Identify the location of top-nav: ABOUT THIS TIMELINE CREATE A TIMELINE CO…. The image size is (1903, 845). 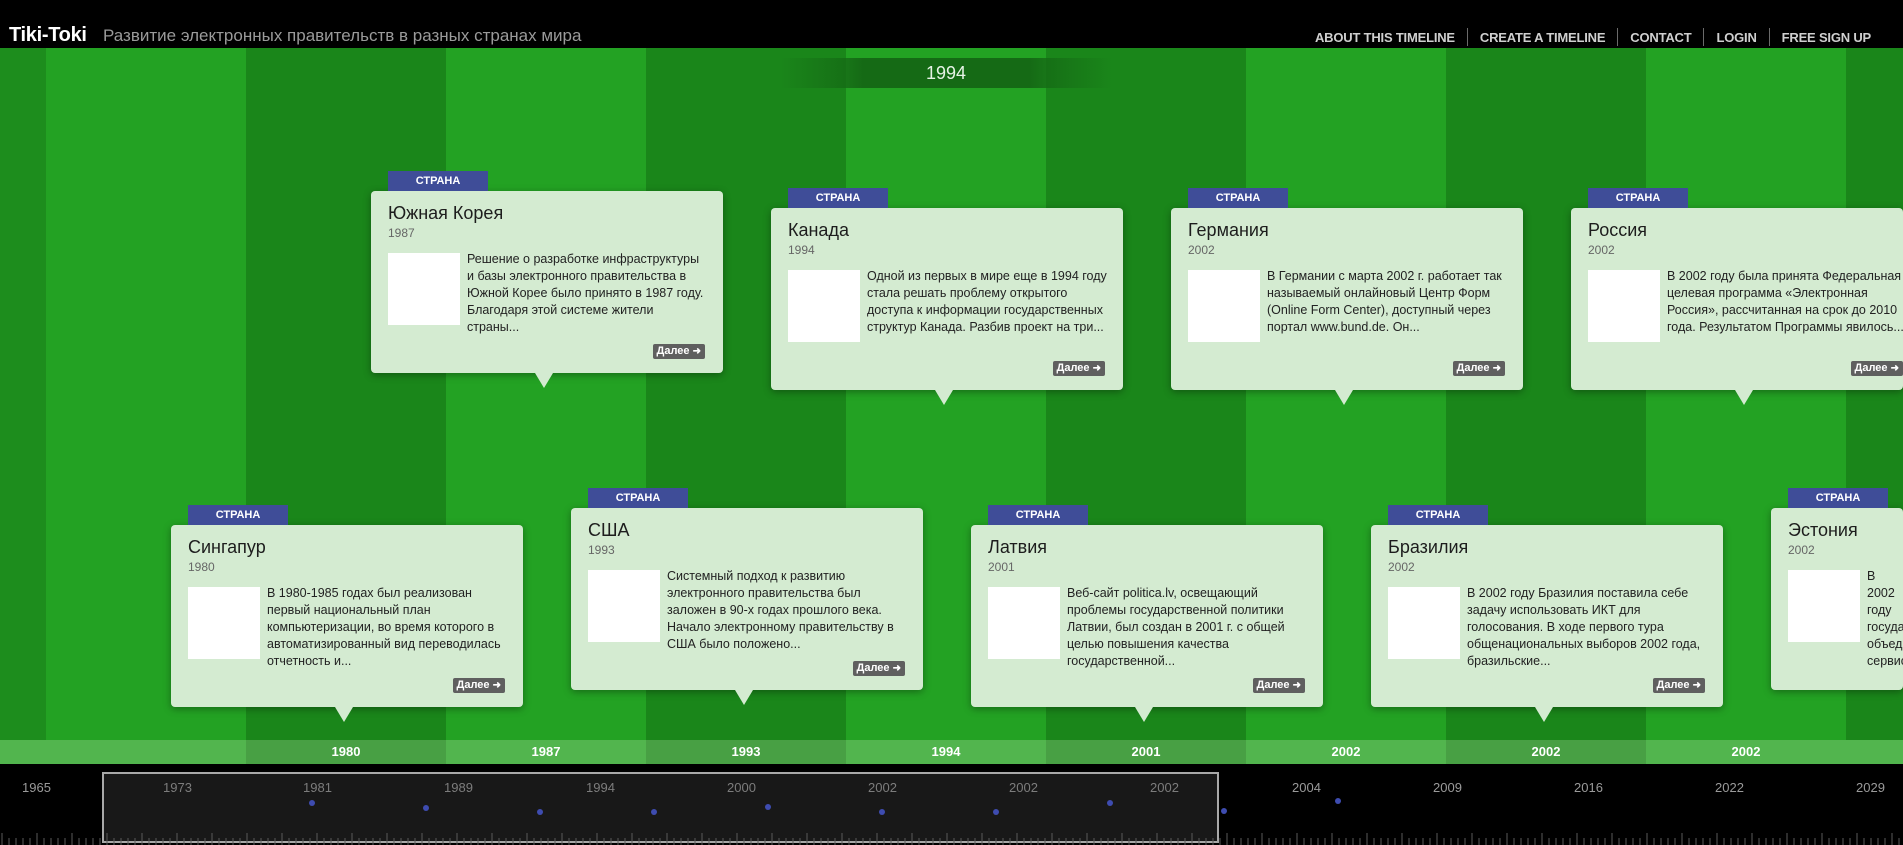
(1593, 37).